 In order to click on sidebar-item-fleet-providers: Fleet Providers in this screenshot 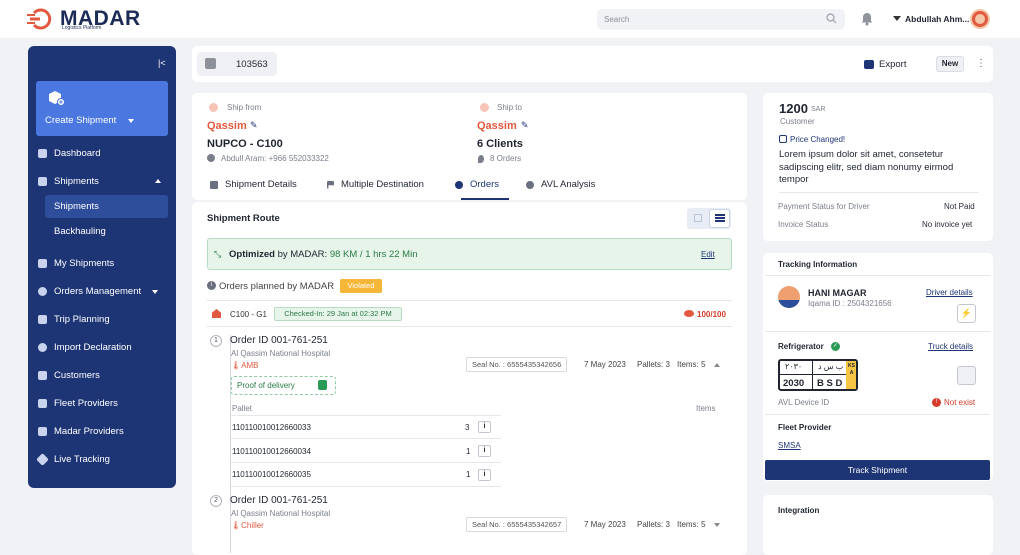, I will do `click(78, 403)`.